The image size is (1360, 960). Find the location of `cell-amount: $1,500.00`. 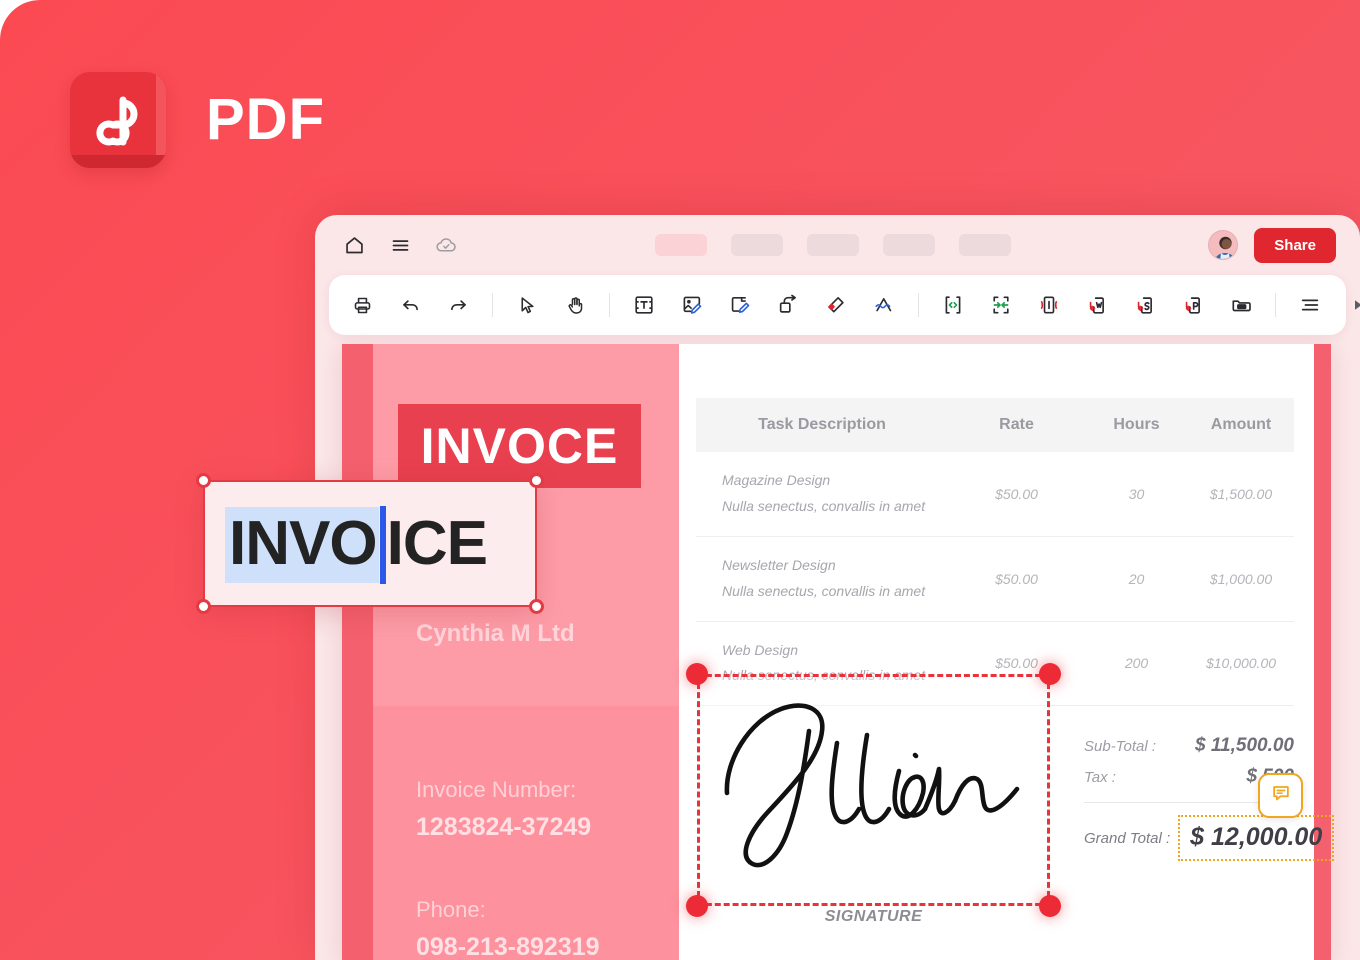

cell-amount: $1,500.00 is located at coordinates (1241, 494).